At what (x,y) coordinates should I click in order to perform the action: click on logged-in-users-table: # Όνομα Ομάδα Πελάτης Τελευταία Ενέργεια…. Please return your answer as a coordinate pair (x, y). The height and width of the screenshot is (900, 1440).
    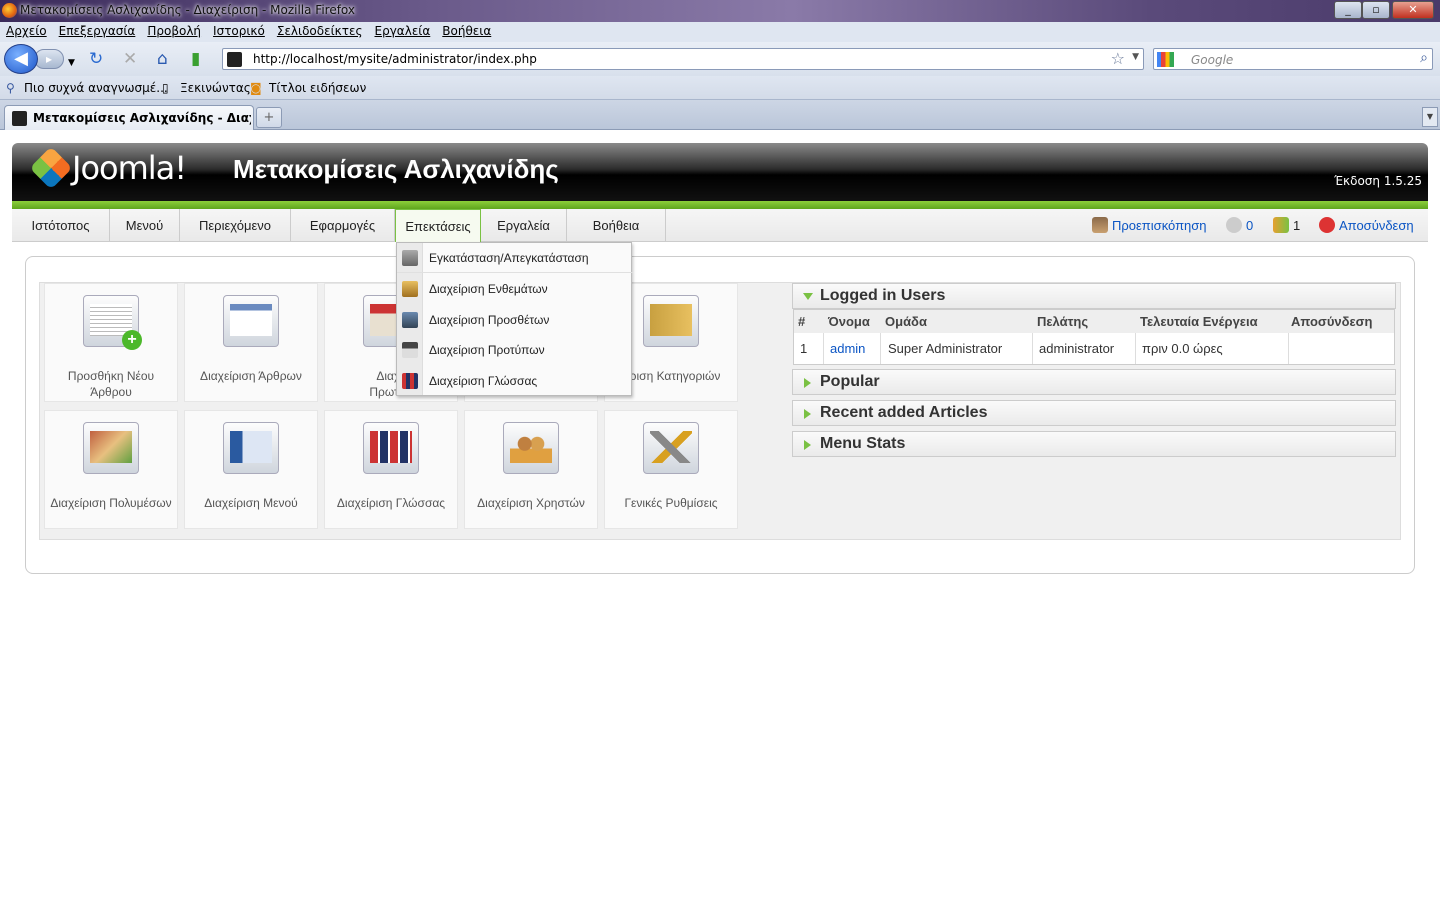
    Looking at the image, I should click on (1094, 337).